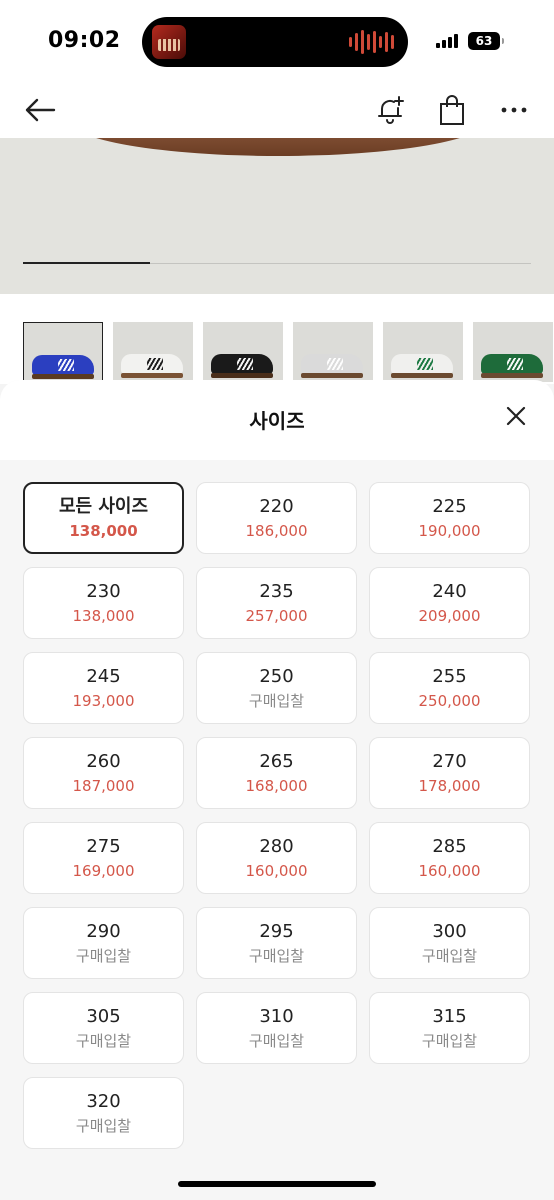  I want to click on size-label: 230, so click(103, 591).